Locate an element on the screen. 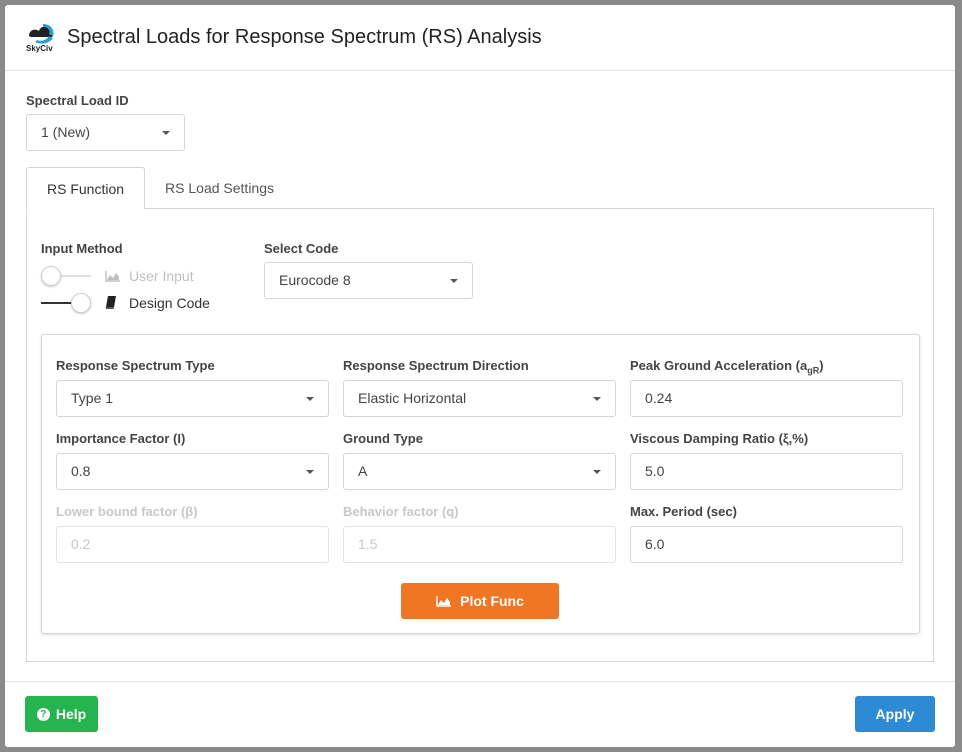  ground-type-field: Ground Type A is located at coordinates (479, 460).